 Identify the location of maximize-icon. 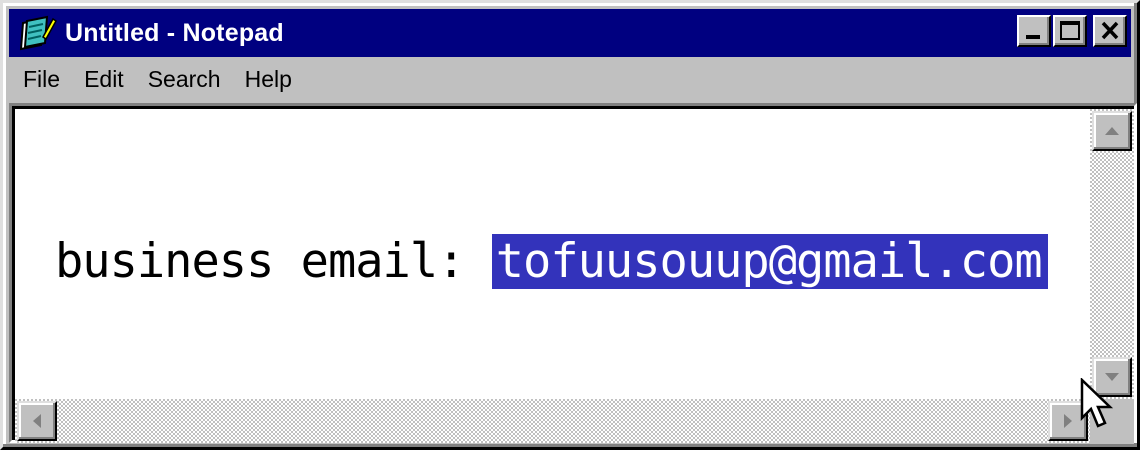
(1070, 30).